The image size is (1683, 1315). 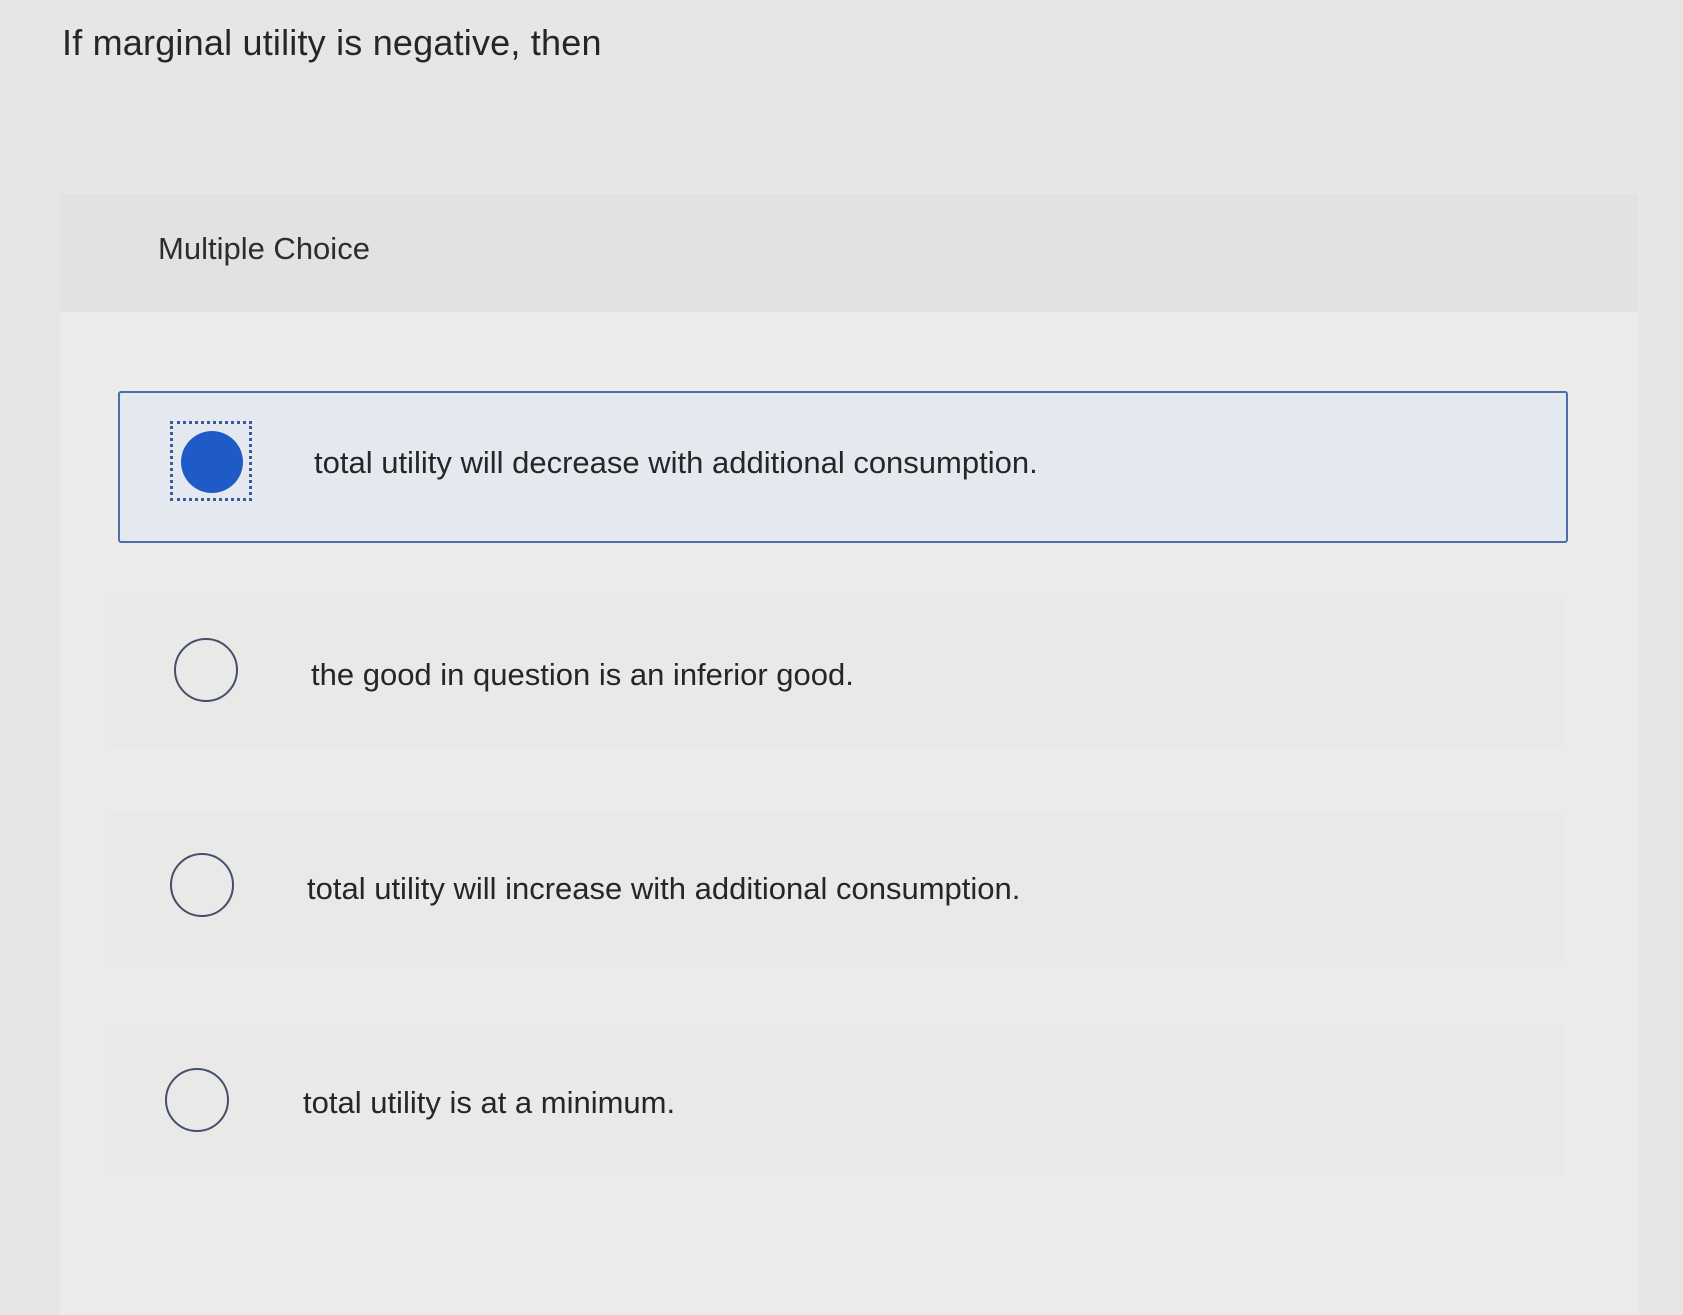 I want to click on answer-option-label: total utility is at a minimum., so click(x=489, y=1102).